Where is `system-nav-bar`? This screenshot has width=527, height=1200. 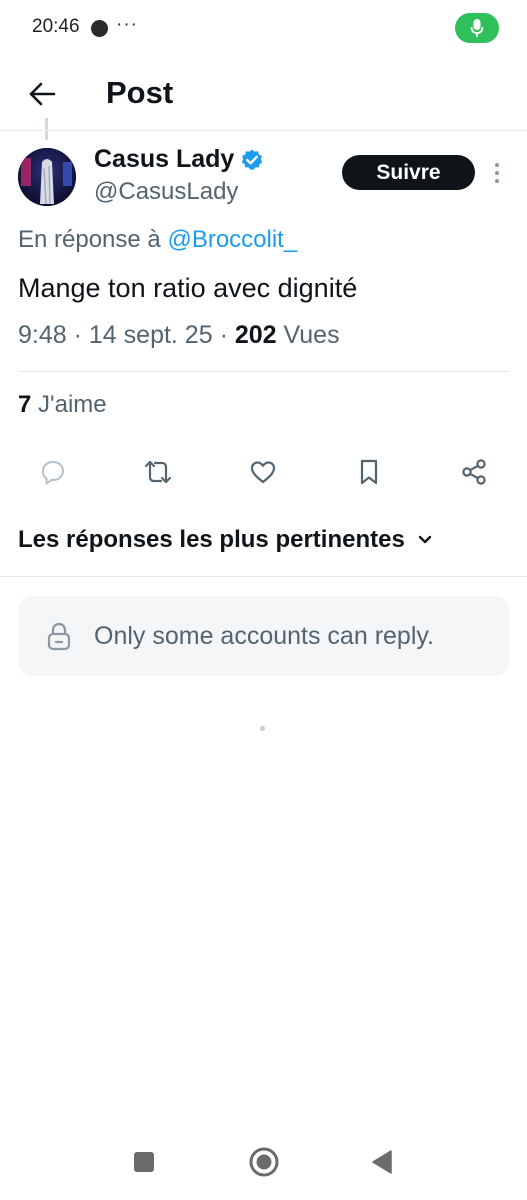
system-nav-bar is located at coordinates (263, 1165).